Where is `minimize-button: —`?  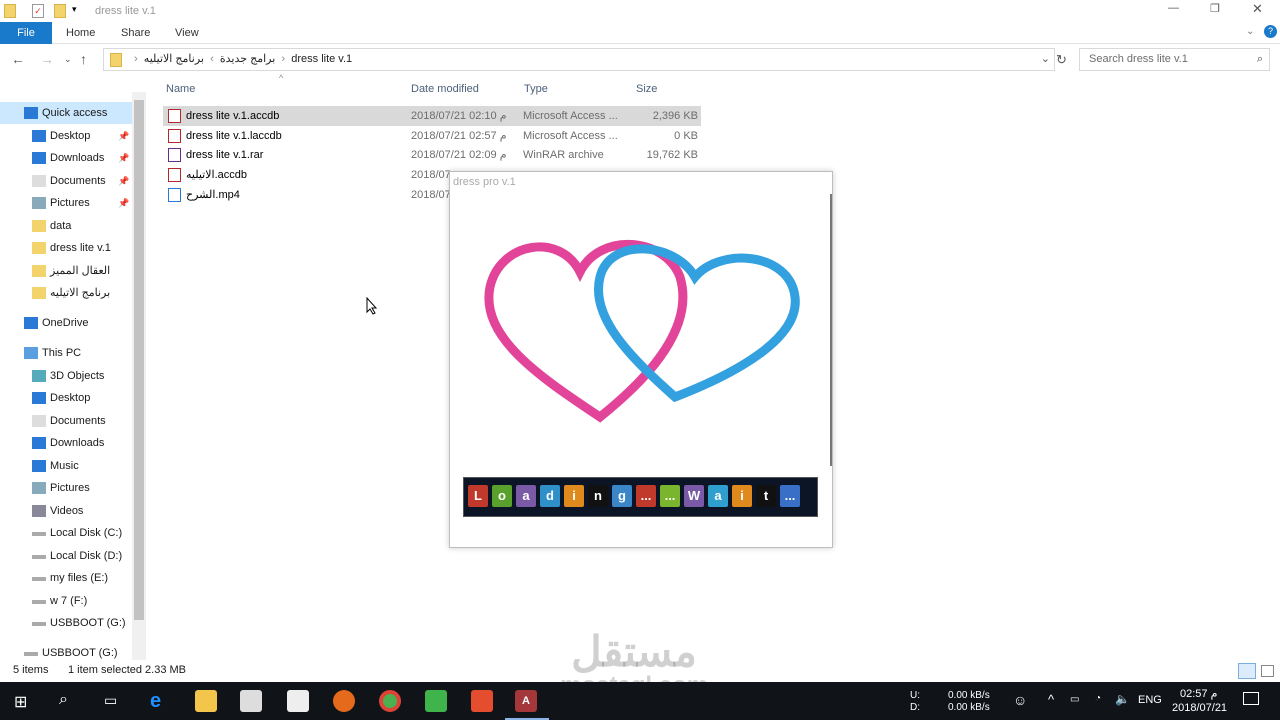 minimize-button: — is located at coordinates (1173, 8).